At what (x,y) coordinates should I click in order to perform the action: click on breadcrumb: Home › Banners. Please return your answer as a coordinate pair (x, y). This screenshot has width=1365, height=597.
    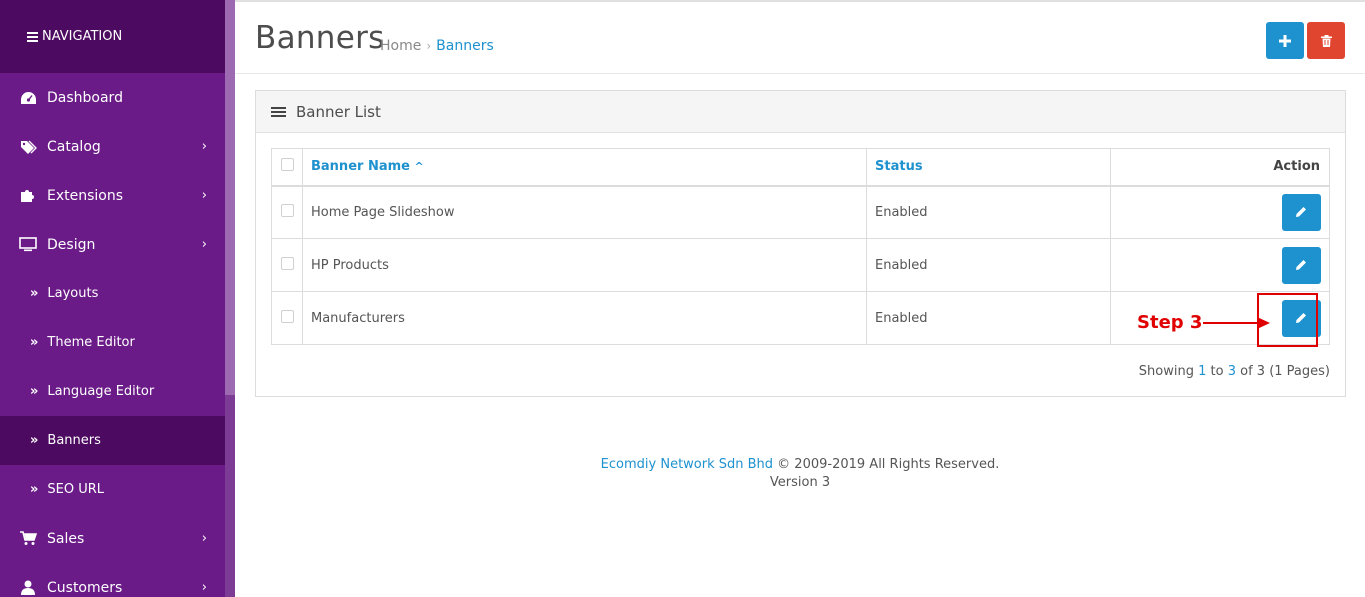
    Looking at the image, I should click on (437, 46).